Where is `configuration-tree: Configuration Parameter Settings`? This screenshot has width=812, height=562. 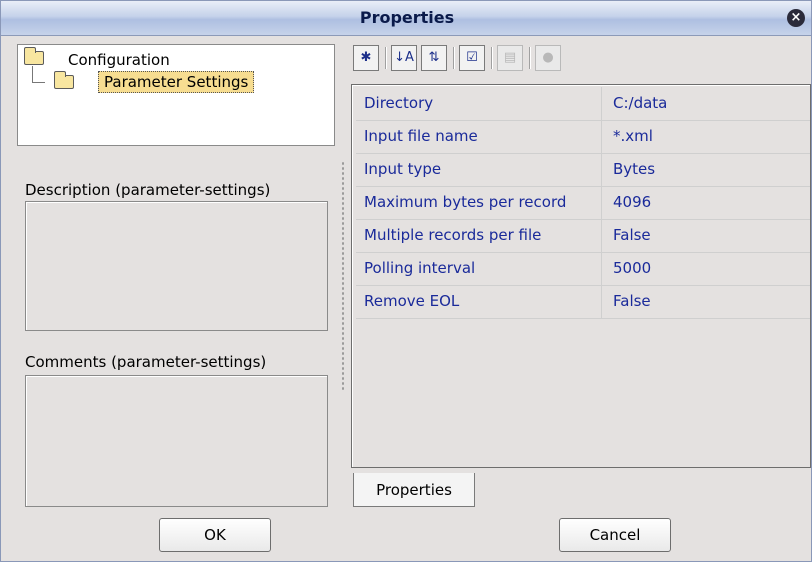 configuration-tree: Configuration Parameter Settings is located at coordinates (176, 95).